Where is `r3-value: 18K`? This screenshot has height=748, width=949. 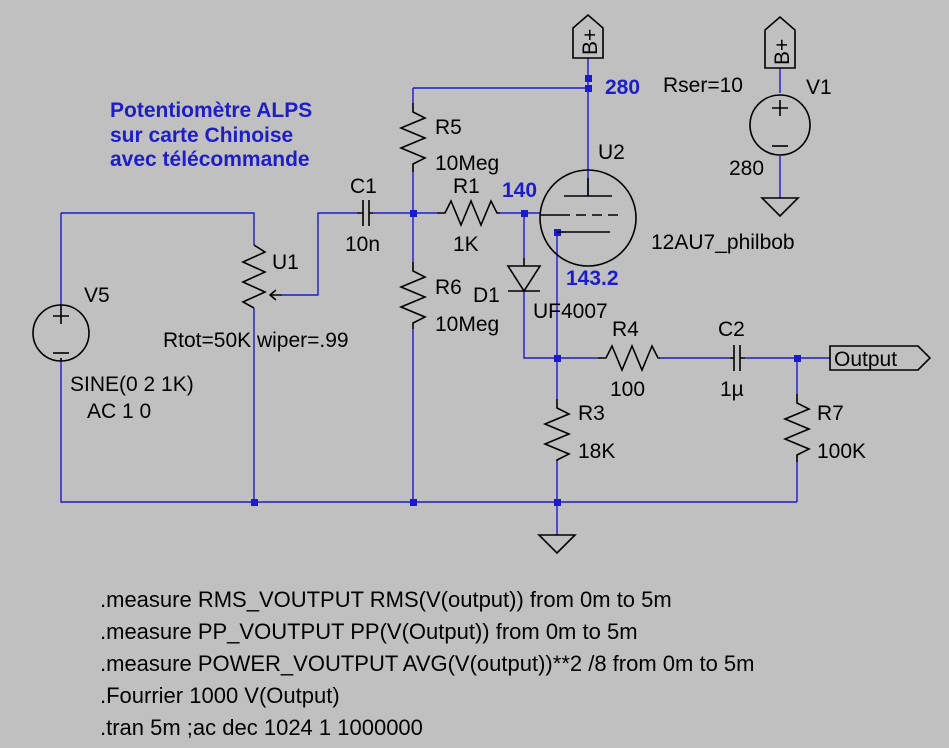 r3-value: 18K is located at coordinates (596, 451).